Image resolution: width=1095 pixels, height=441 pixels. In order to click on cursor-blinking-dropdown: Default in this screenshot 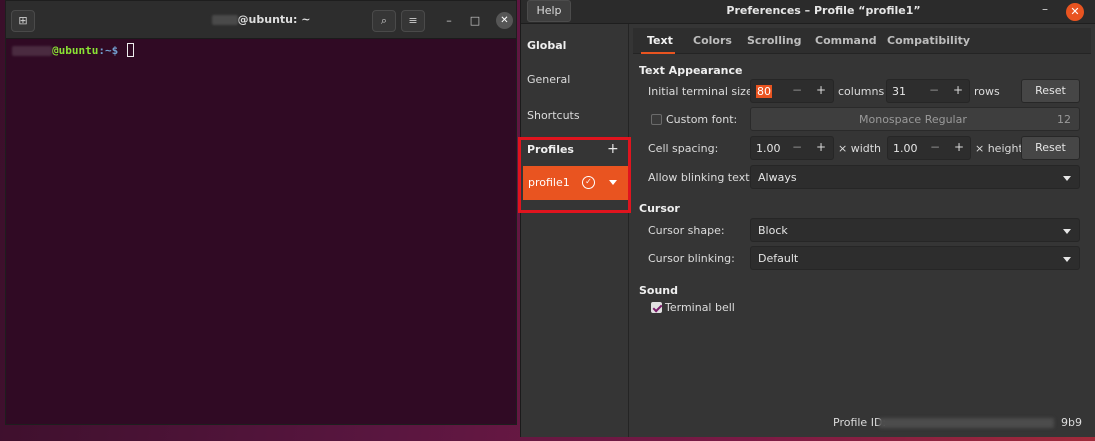, I will do `click(915, 258)`.